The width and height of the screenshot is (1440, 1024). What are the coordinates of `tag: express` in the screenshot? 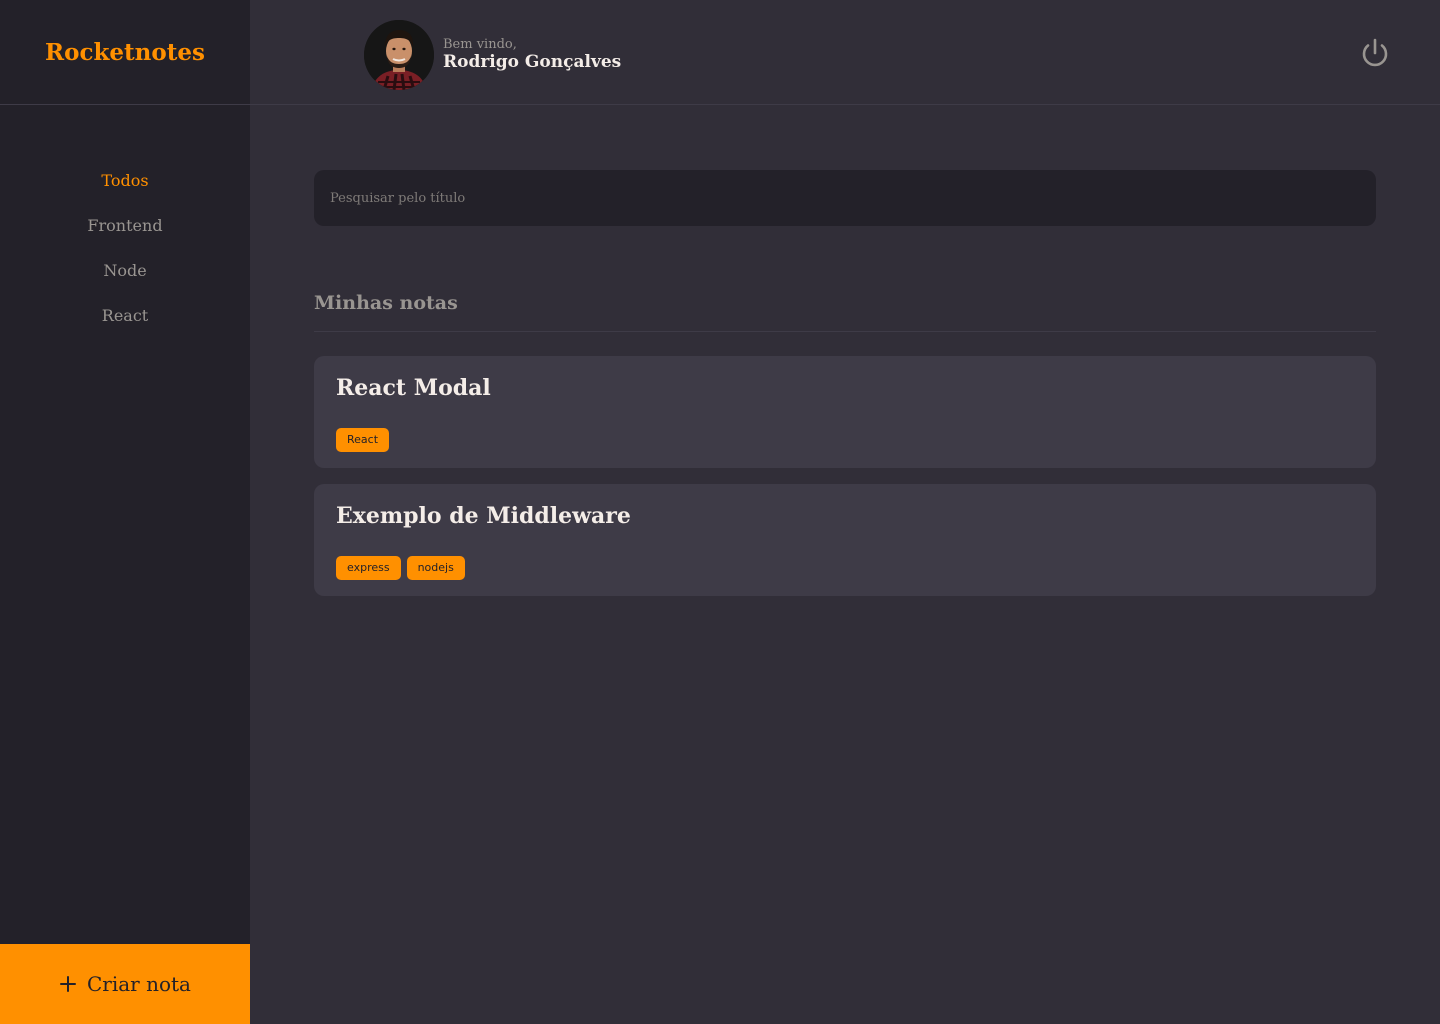 It's located at (368, 568).